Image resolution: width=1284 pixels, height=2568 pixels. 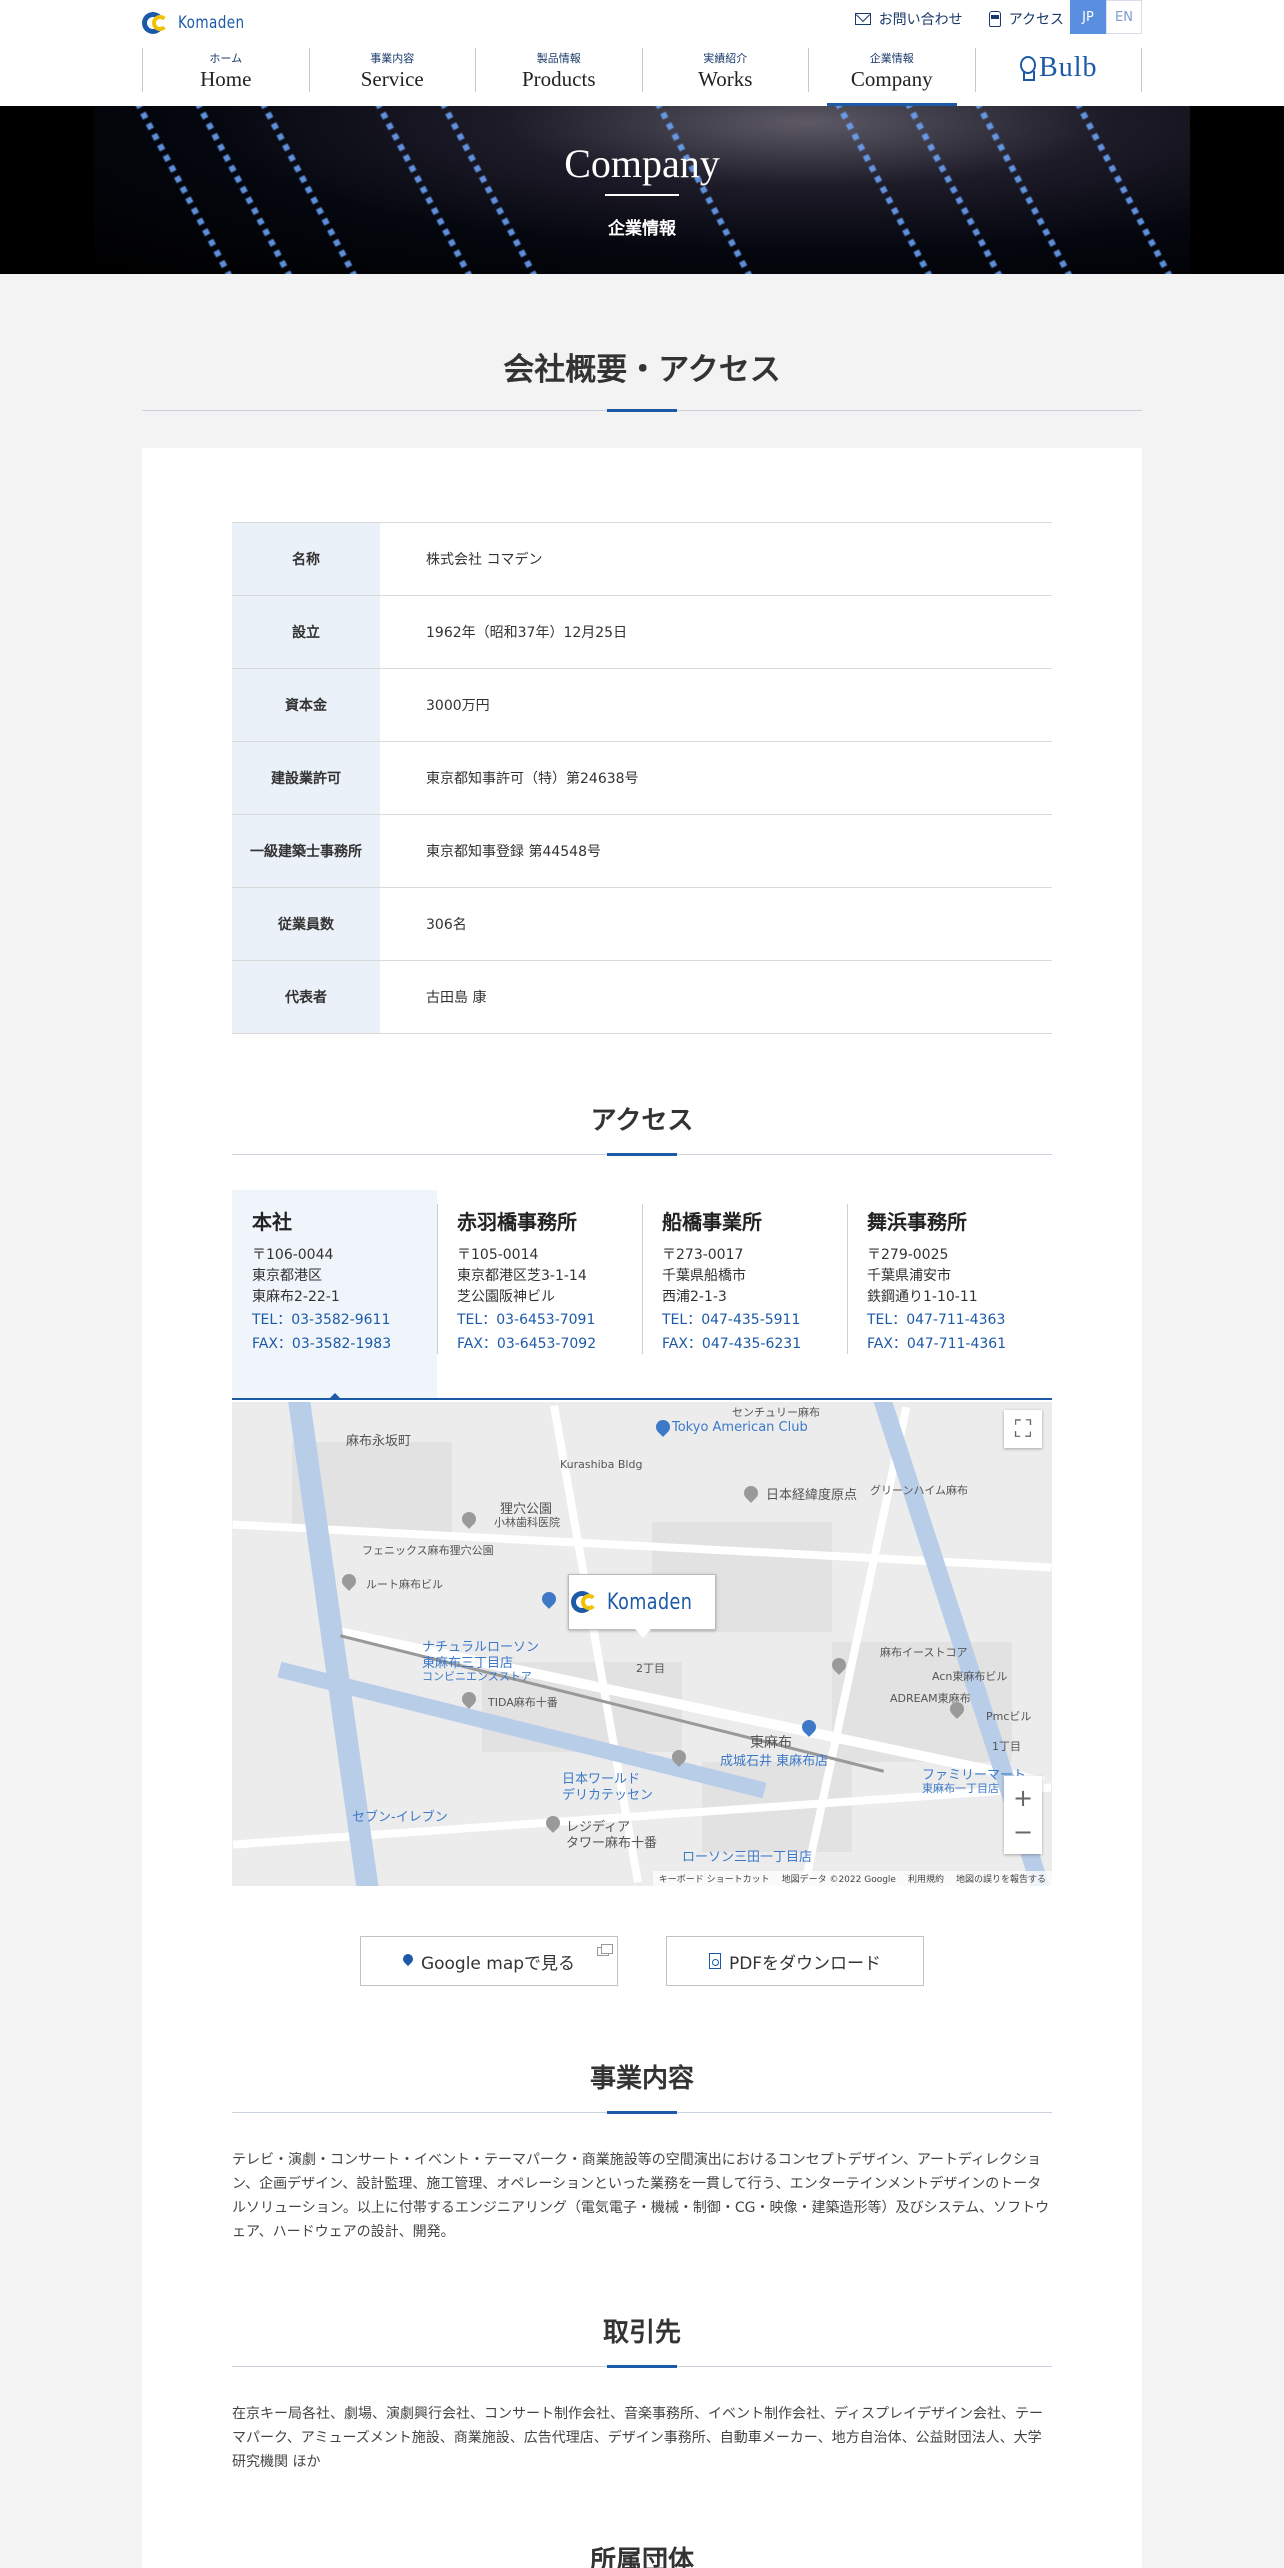 What do you see at coordinates (922, 1297) in the screenshot?
I see `office-address-2: 鉄鋼通り1-10-11` at bounding box center [922, 1297].